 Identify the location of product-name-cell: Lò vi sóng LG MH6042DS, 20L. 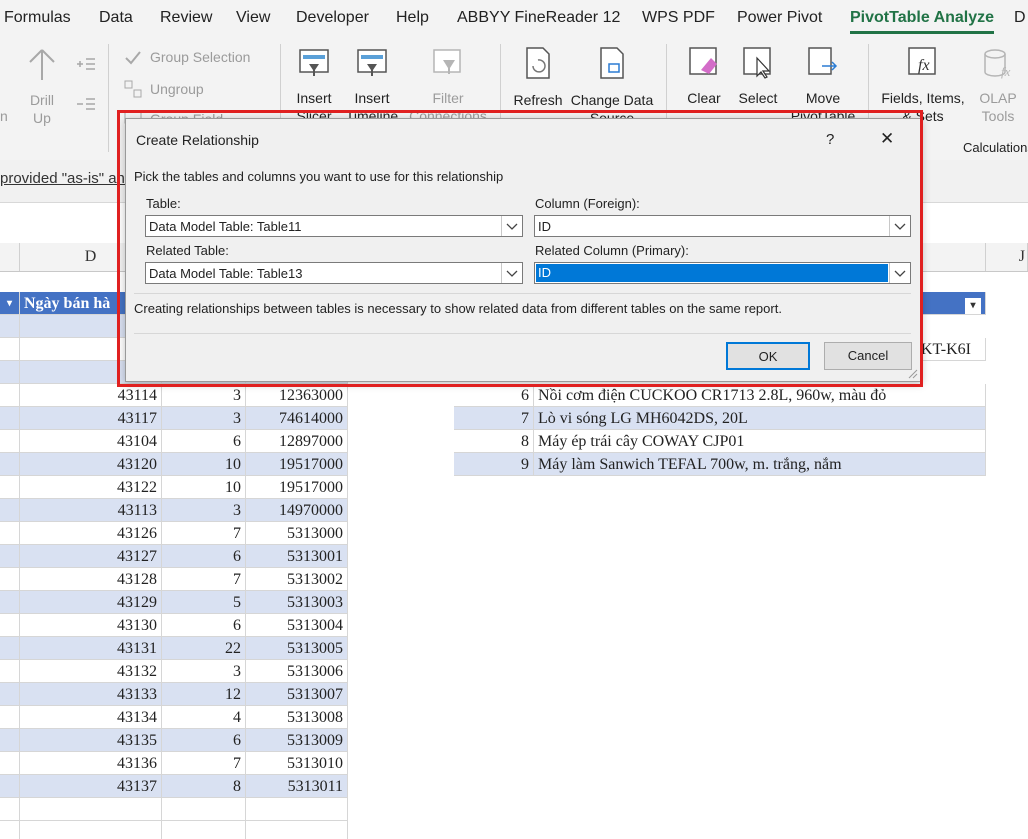
(760, 418).